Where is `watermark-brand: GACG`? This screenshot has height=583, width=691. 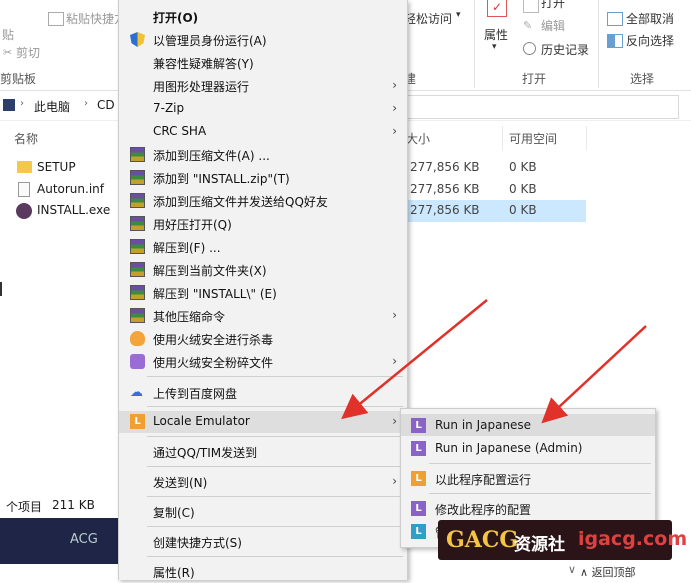
watermark-brand: GACG is located at coordinates (482, 540).